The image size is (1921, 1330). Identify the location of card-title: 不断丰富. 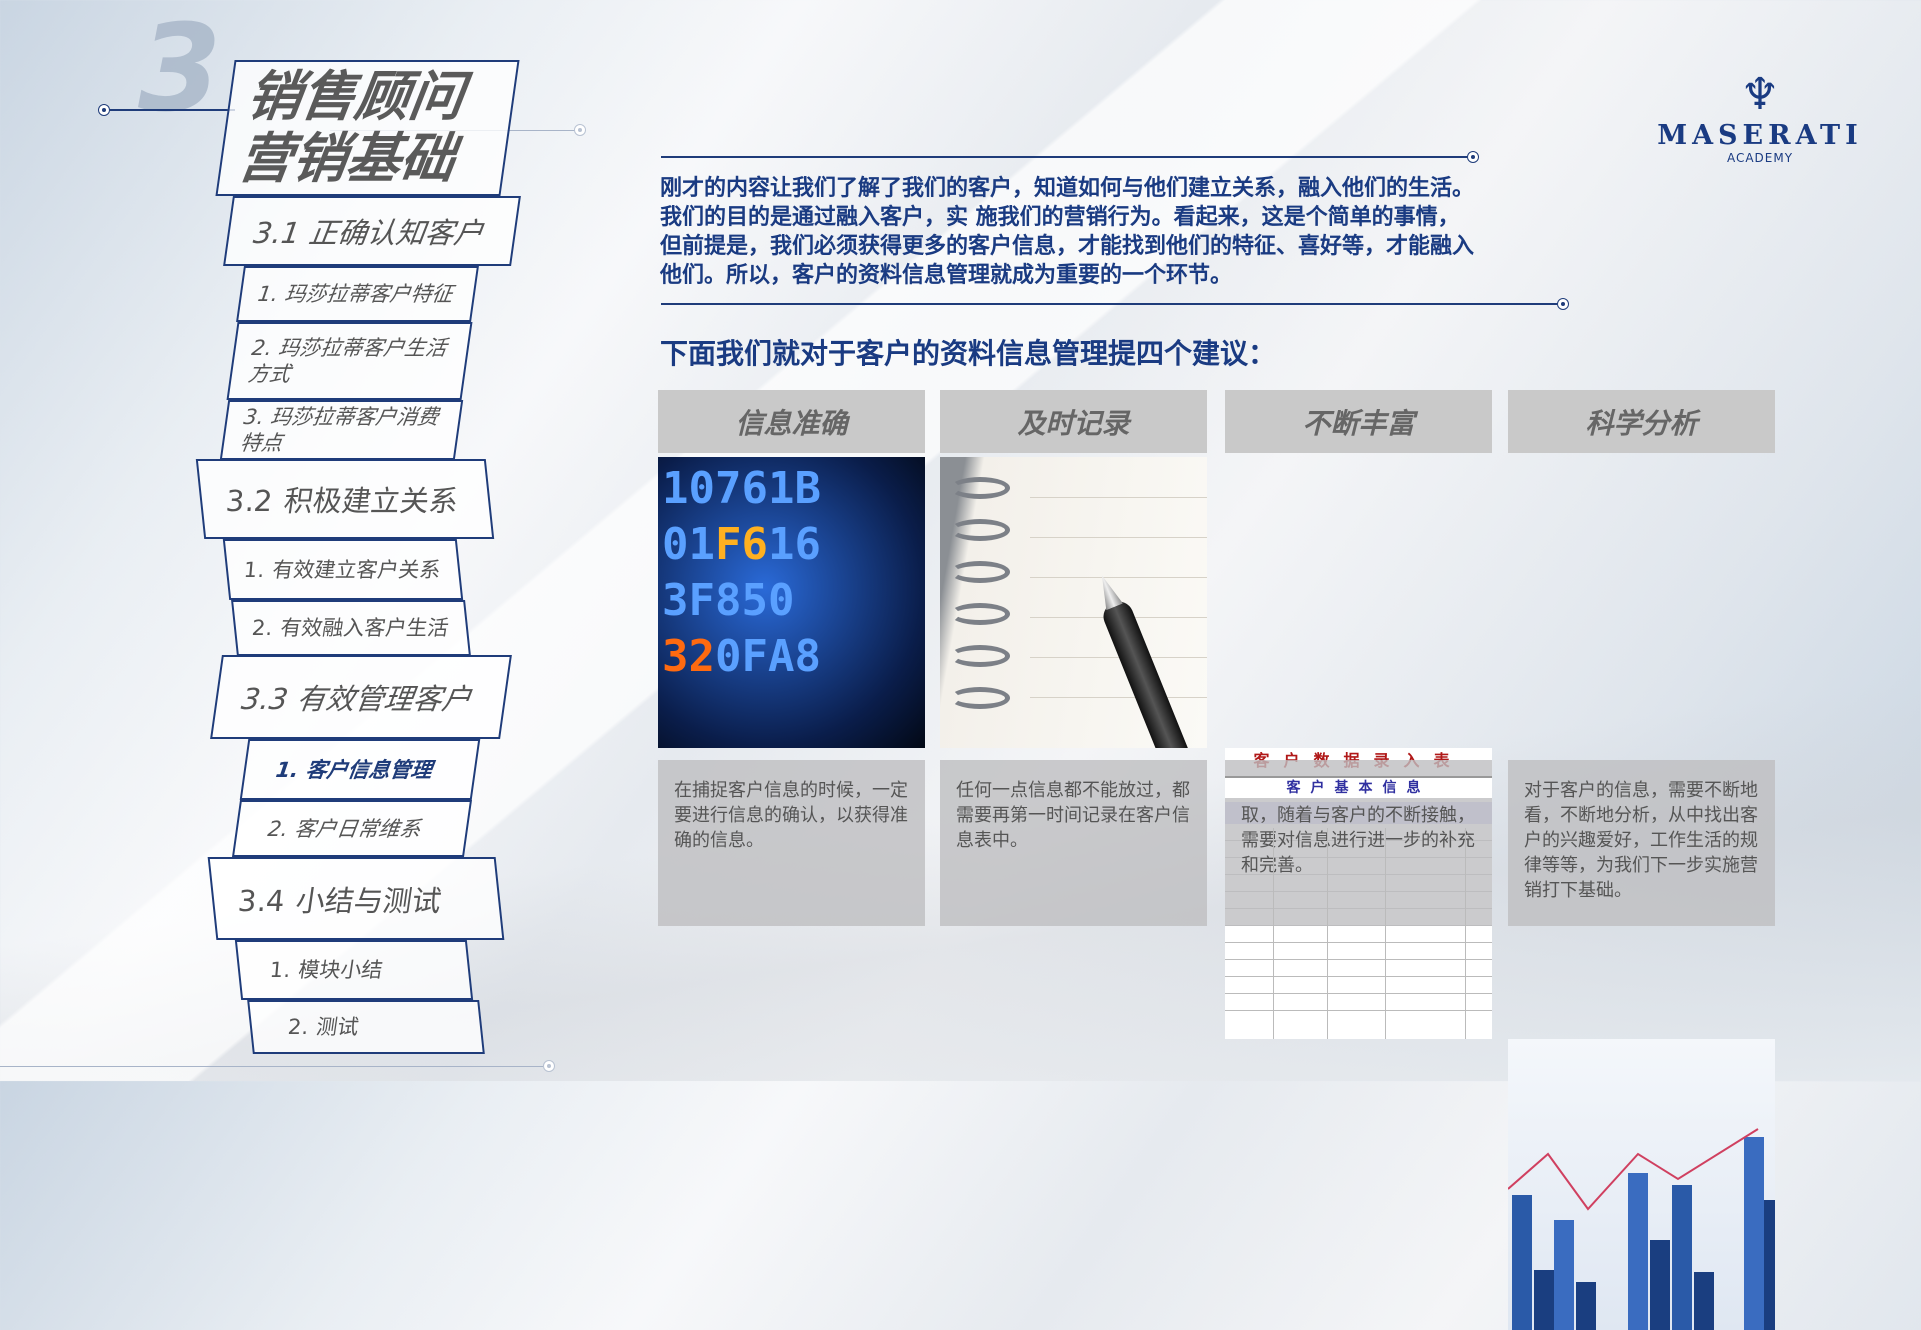
(1358, 421).